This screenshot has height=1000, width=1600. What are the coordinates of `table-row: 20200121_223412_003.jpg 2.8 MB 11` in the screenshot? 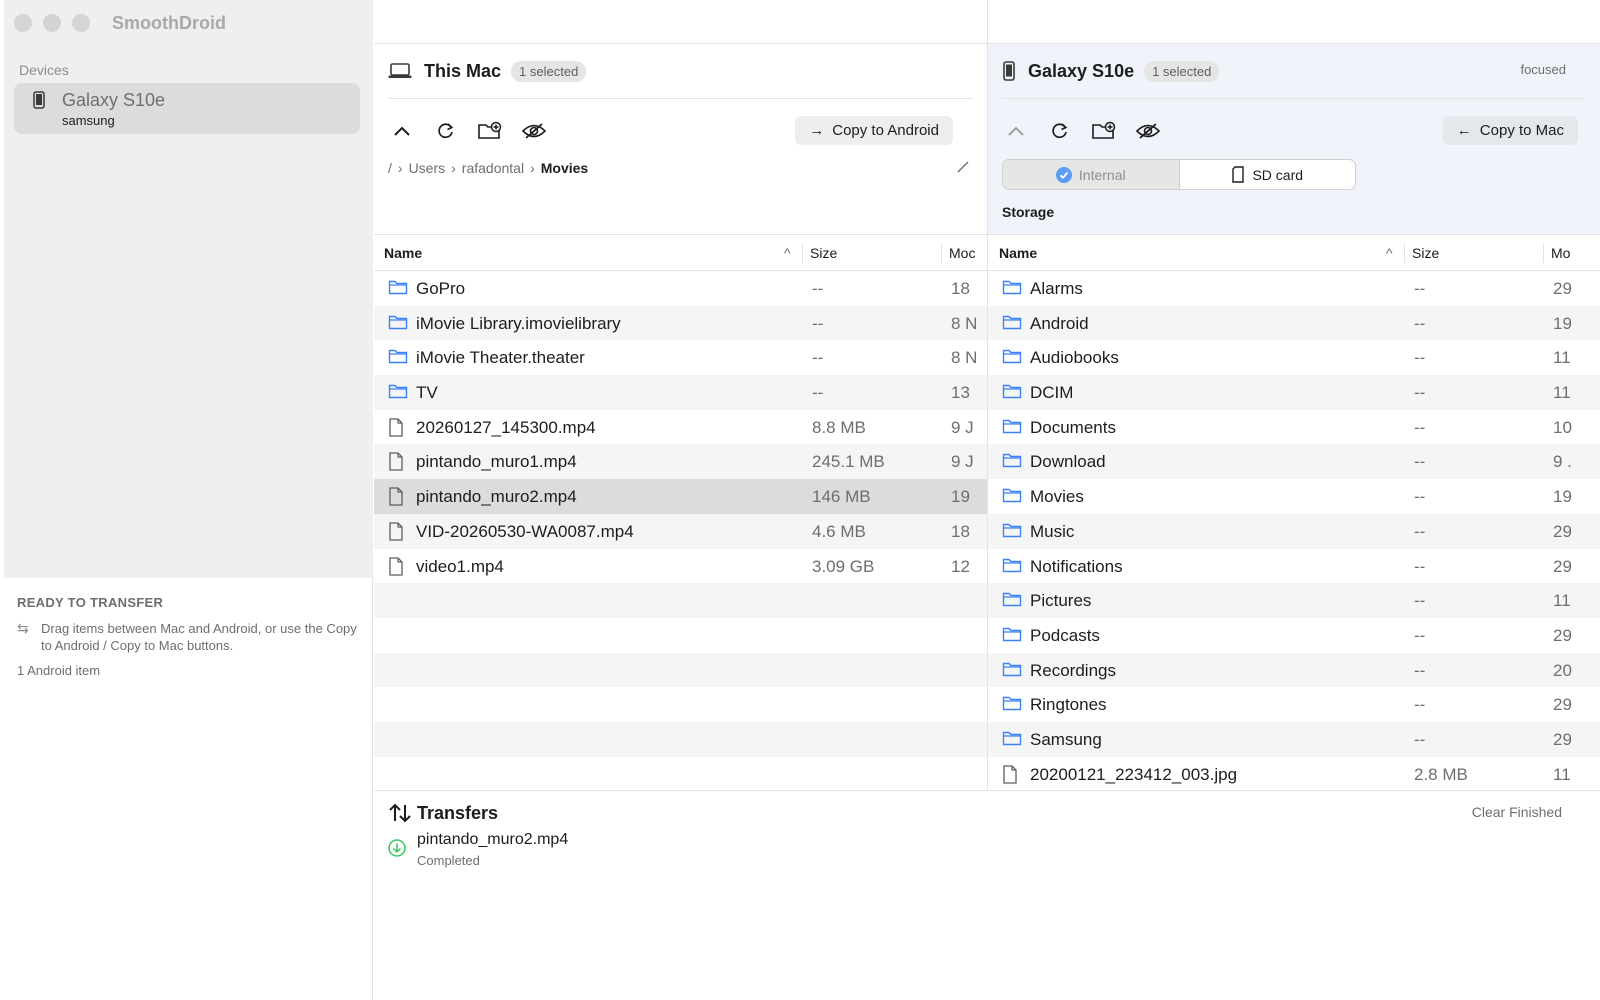 It's located at (1294, 774).